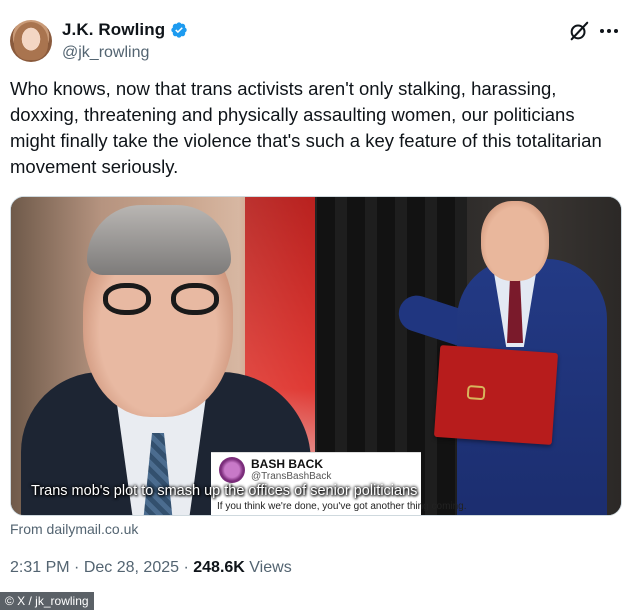 The width and height of the screenshot is (634, 610). What do you see at coordinates (40, 567) in the screenshot?
I see `tweet-time: 2:31 PM` at bounding box center [40, 567].